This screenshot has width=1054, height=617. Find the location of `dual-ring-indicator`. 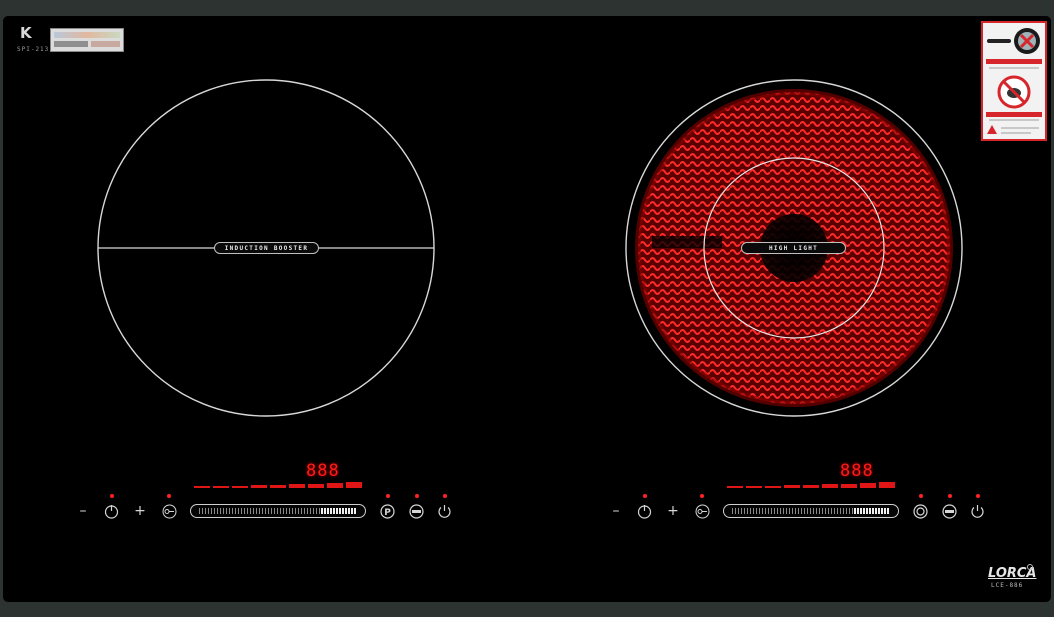

dual-ring-indicator is located at coordinates (921, 496).